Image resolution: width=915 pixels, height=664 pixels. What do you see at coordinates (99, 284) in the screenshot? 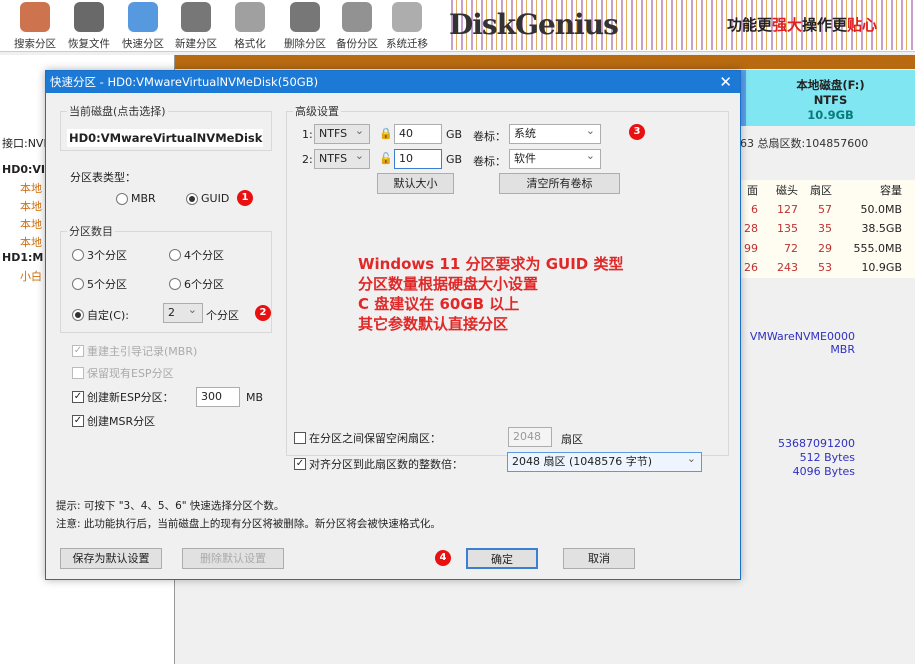
I see `radio-5-partitions: 5个分区` at bounding box center [99, 284].